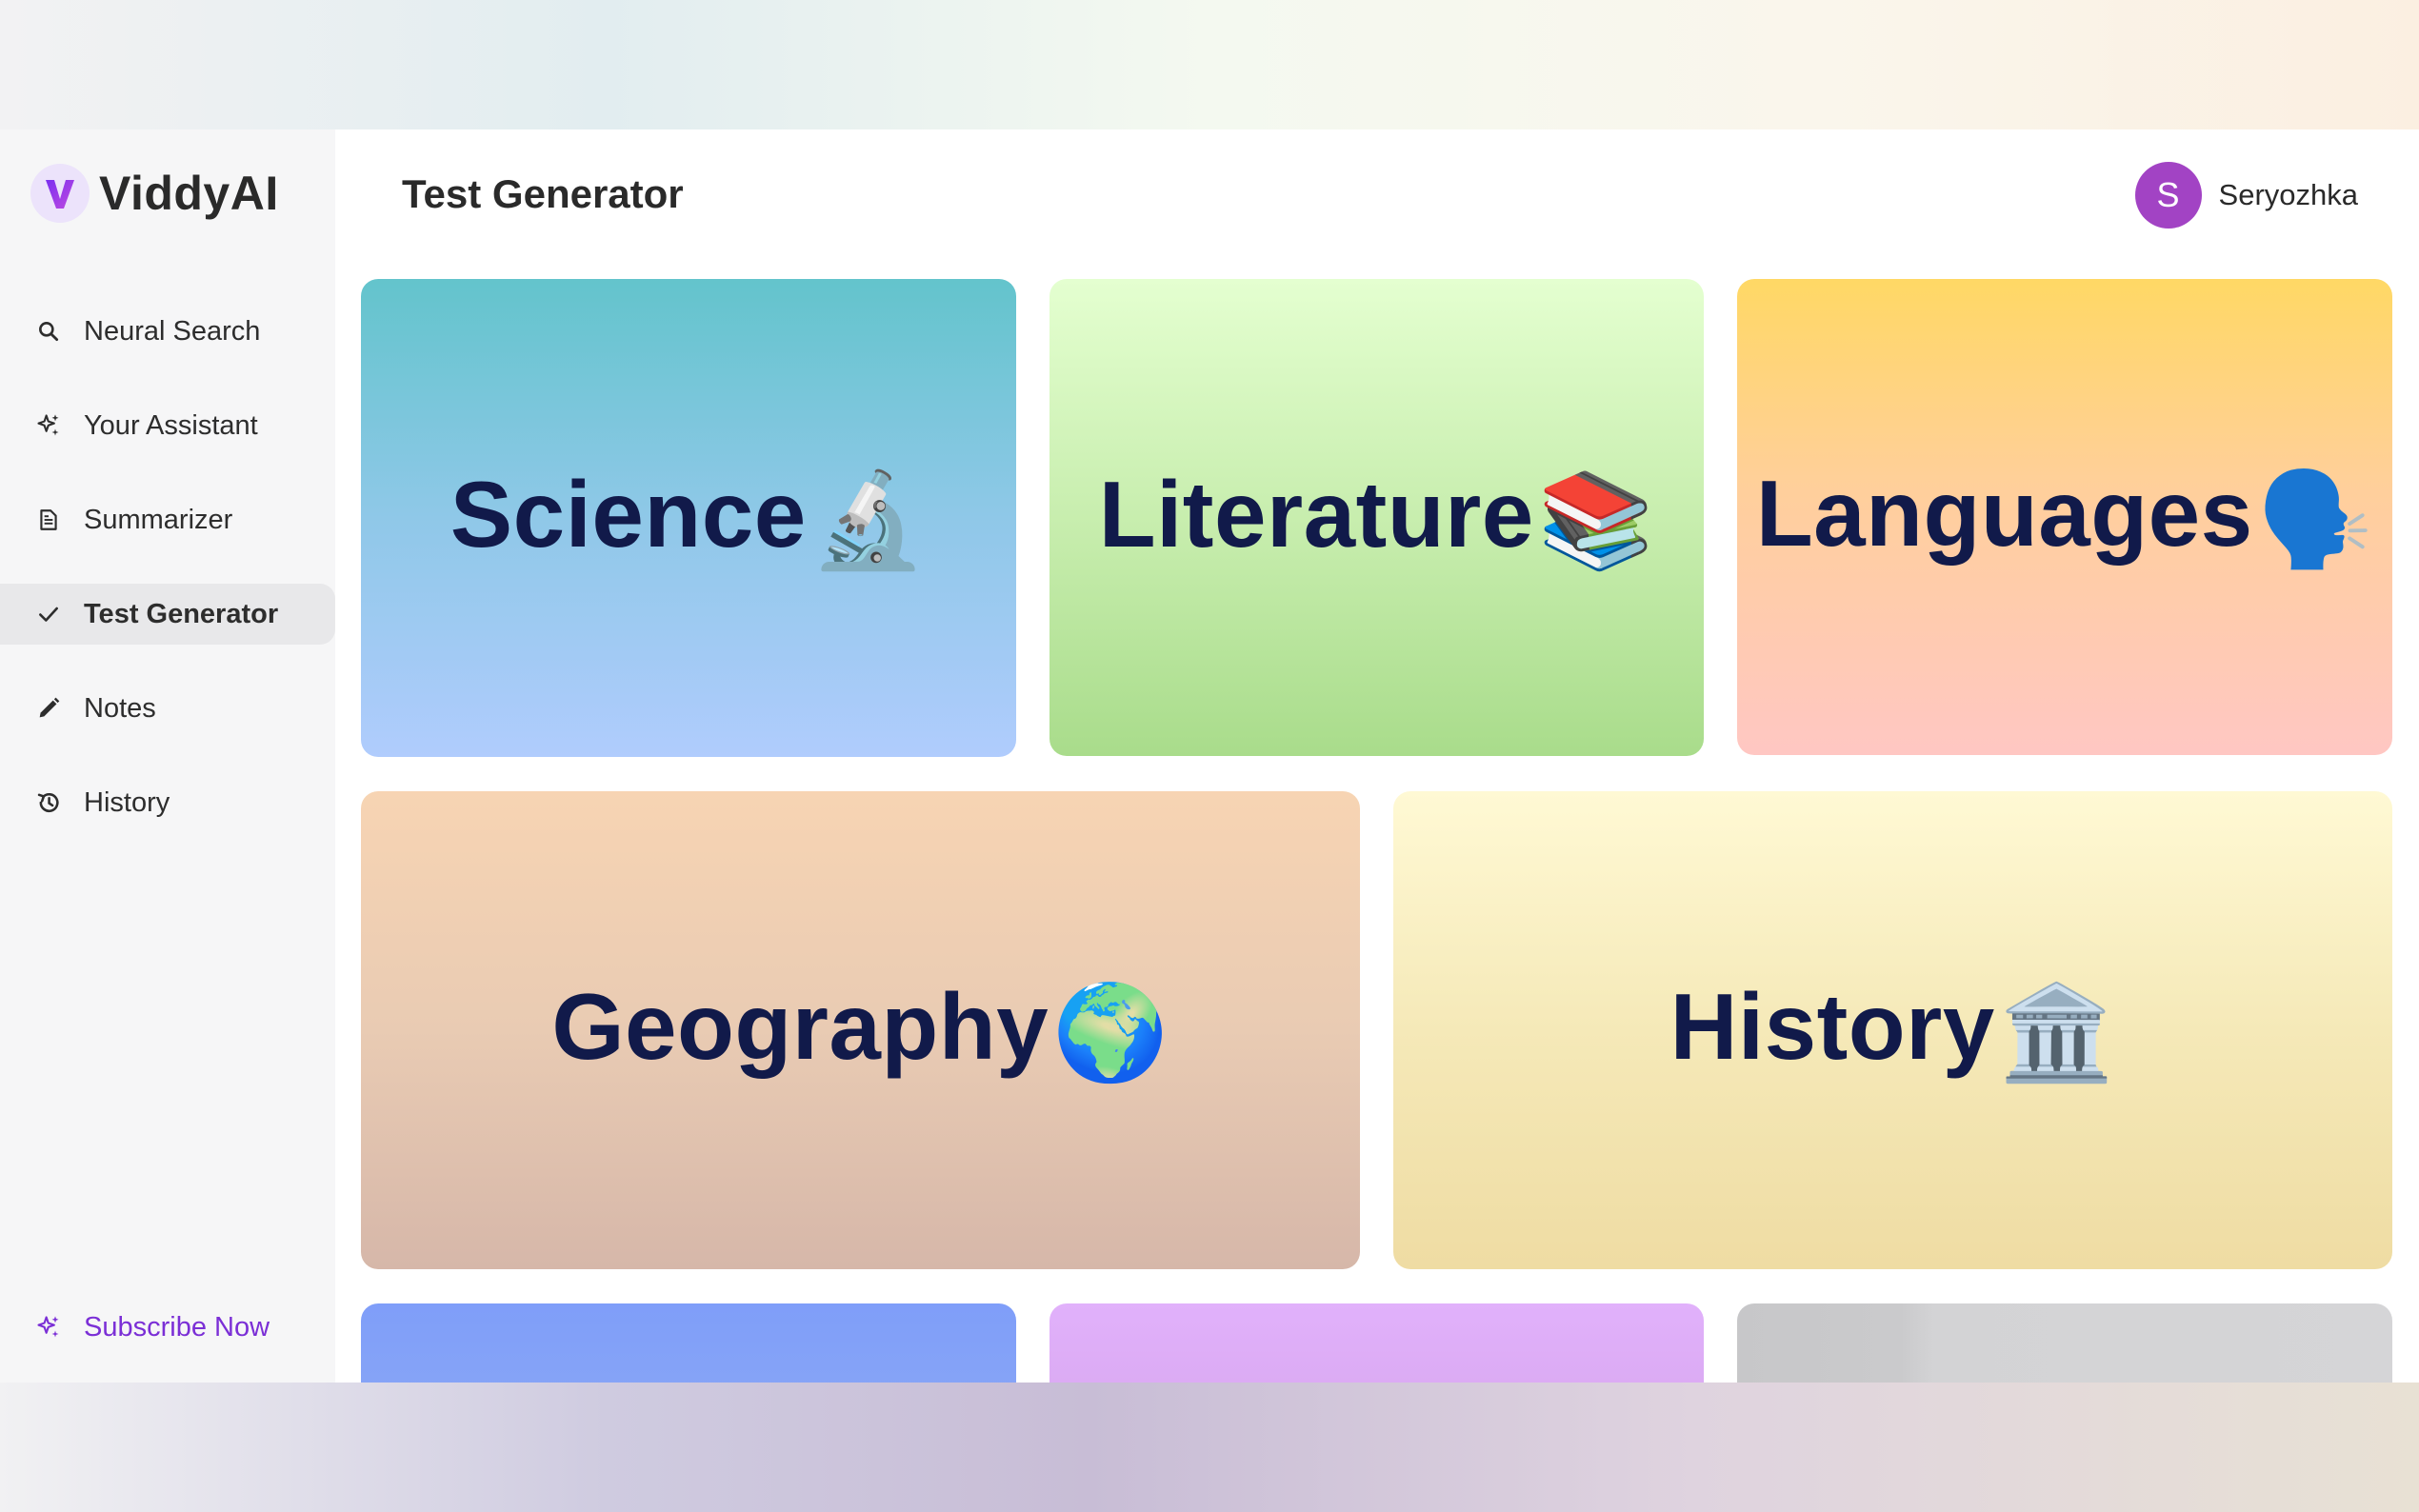  Describe the element at coordinates (120, 708) in the screenshot. I see `sidebar-item-label: Notes` at that location.